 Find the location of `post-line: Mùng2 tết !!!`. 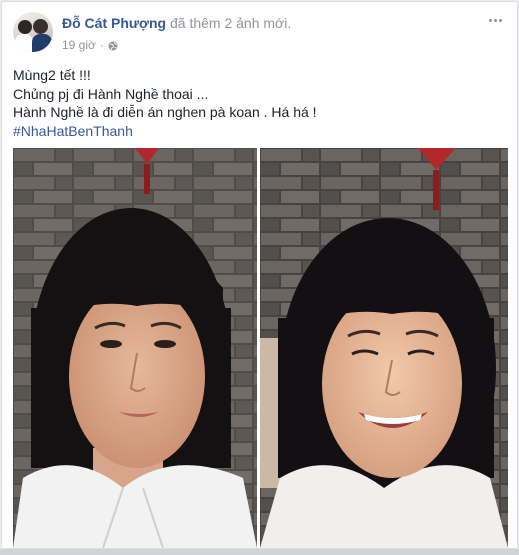

post-line: Mùng2 tết !!! is located at coordinates (52, 75).